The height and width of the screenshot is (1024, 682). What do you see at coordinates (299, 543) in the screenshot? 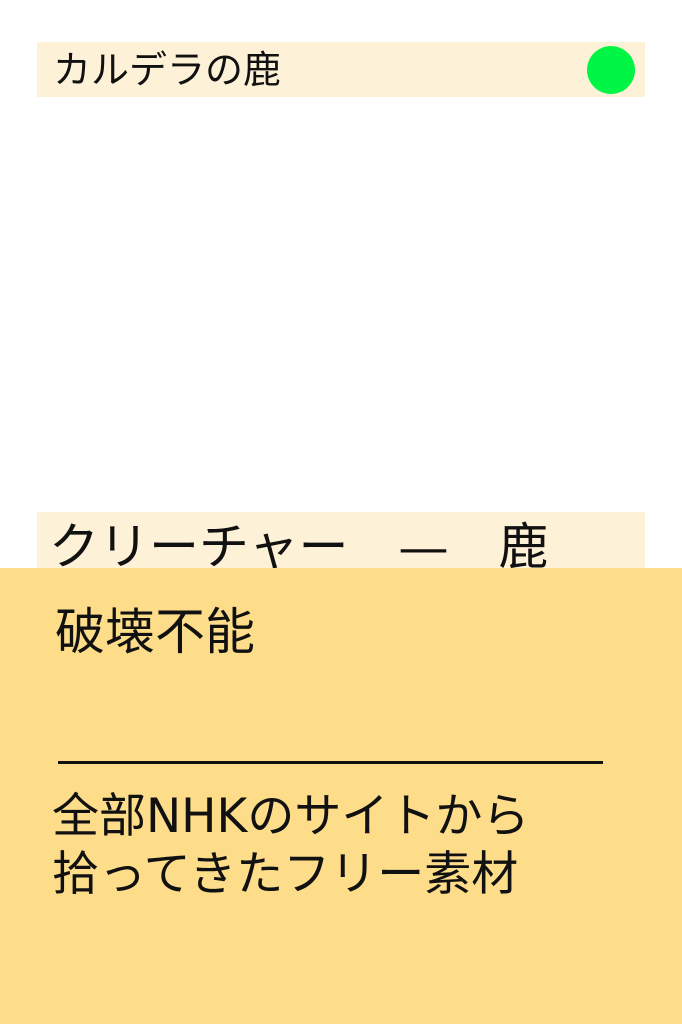
I see `type-line: クリーチャー — 鹿` at bounding box center [299, 543].